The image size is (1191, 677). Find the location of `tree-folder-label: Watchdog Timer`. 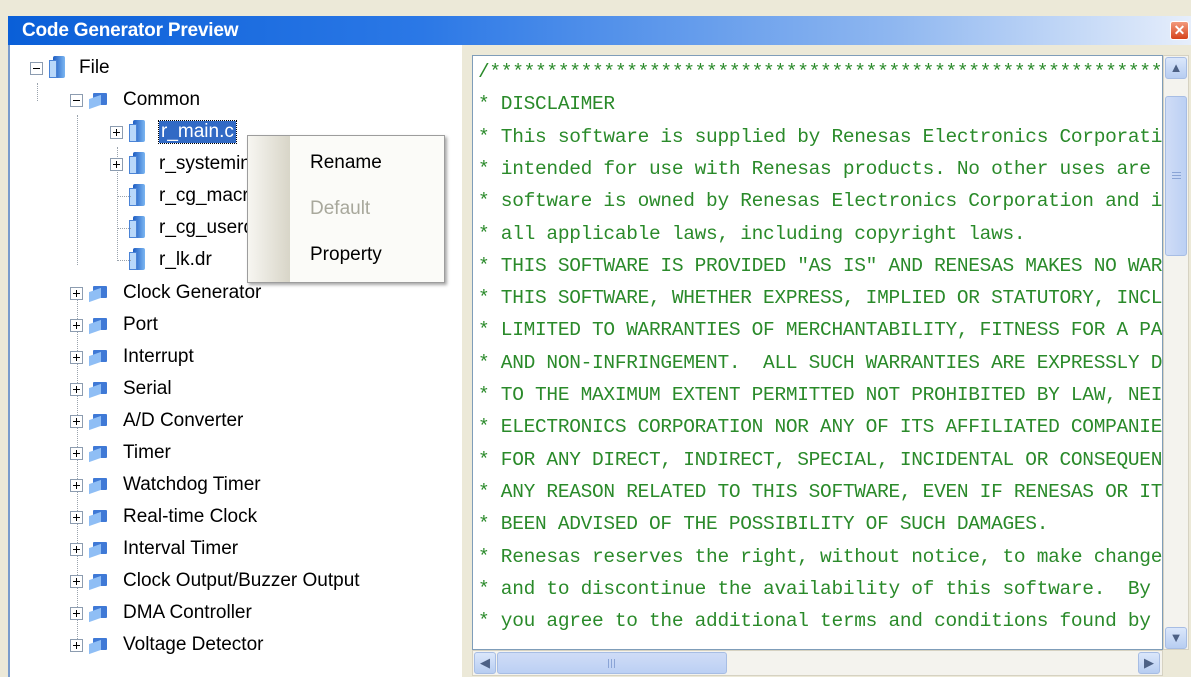

tree-folder-label: Watchdog Timer is located at coordinates (192, 484).